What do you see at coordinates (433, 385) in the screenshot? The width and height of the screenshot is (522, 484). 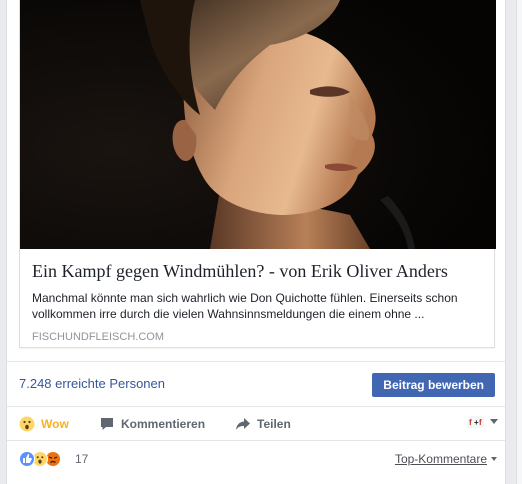 I see `promote-post-button: Beitrag bewerben` at bounding box center [433, 385].